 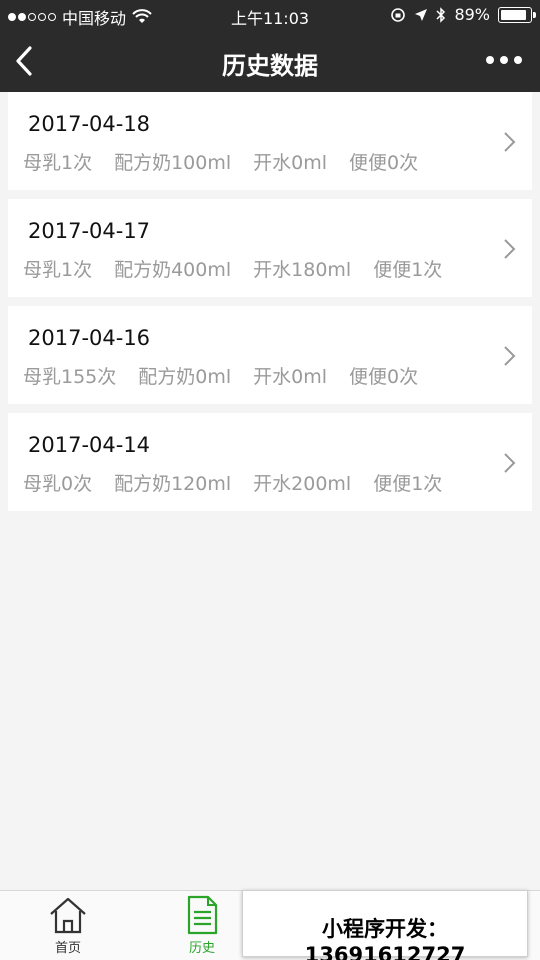 I want to click on page-title: 历史数据, so click(x=270, y=66).